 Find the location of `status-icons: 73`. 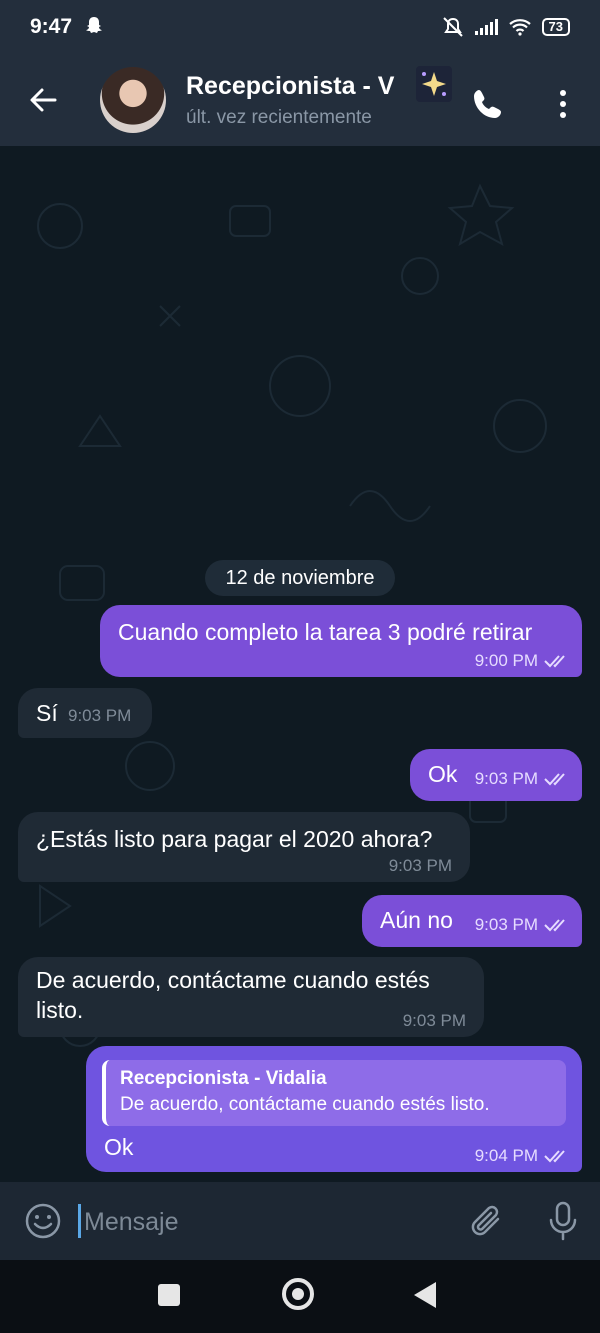

status-icons: 73 is located at coordinates (505, 27).